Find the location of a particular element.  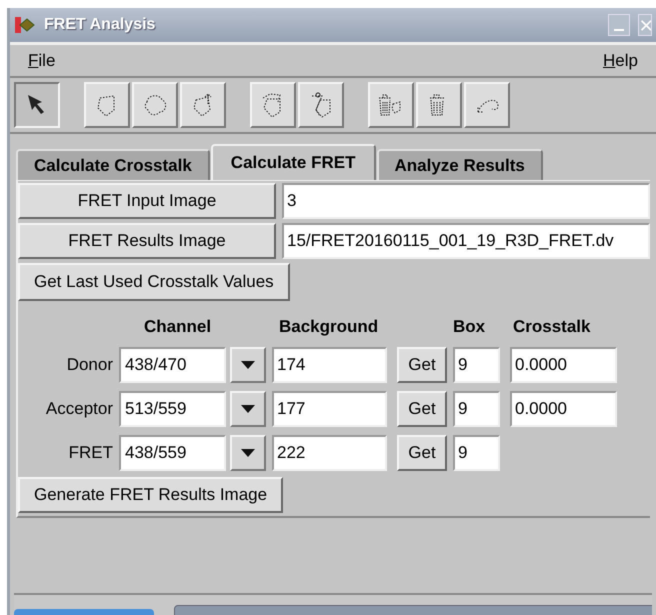

app-icon is located at coordinates (25, 25).